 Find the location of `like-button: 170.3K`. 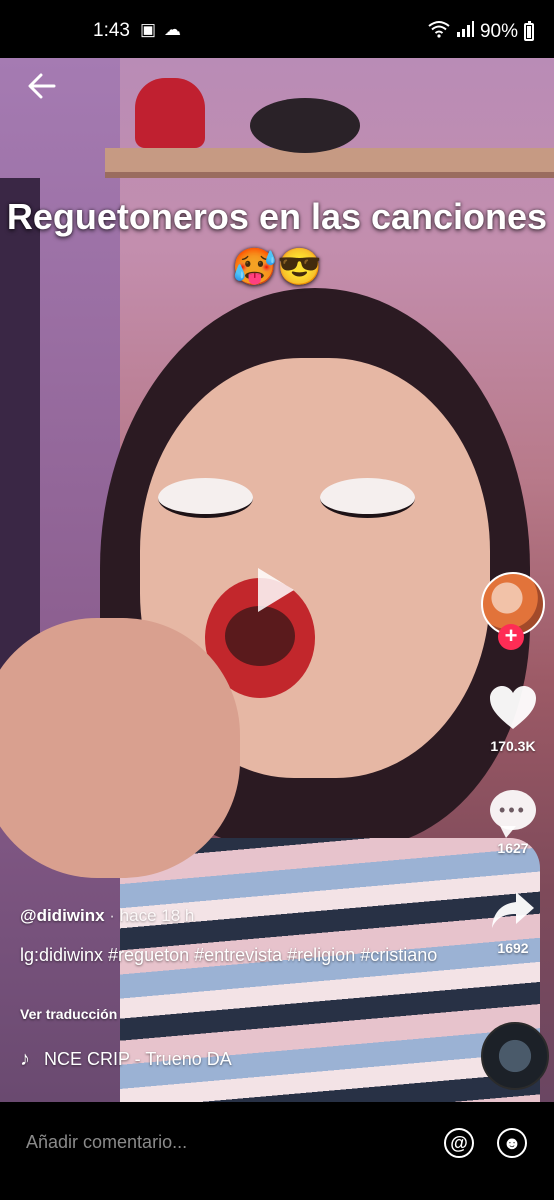

like-button: 170.3K is located at coordinates (513, 719).